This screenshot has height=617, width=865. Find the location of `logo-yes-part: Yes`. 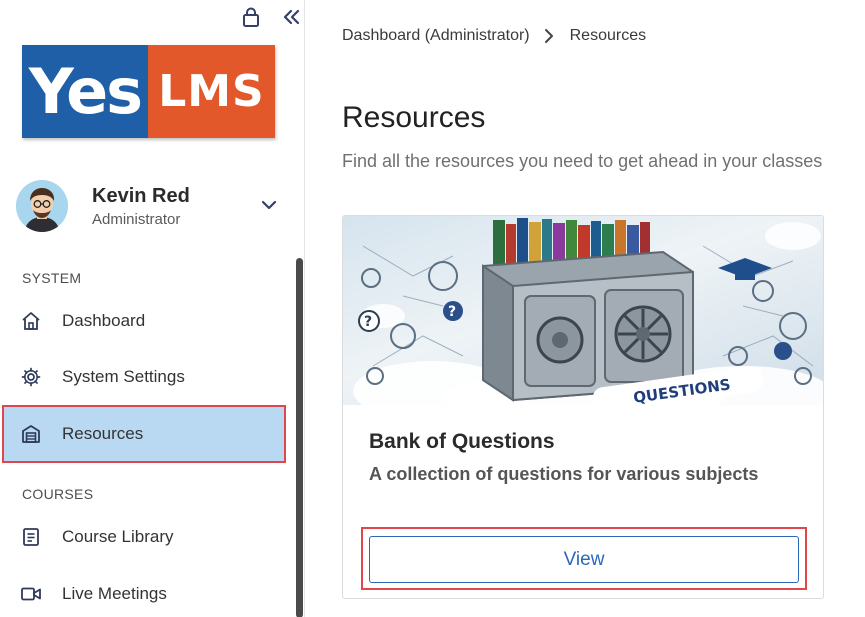

logo-yes-part: Yes is located at coordinates (85, 91).